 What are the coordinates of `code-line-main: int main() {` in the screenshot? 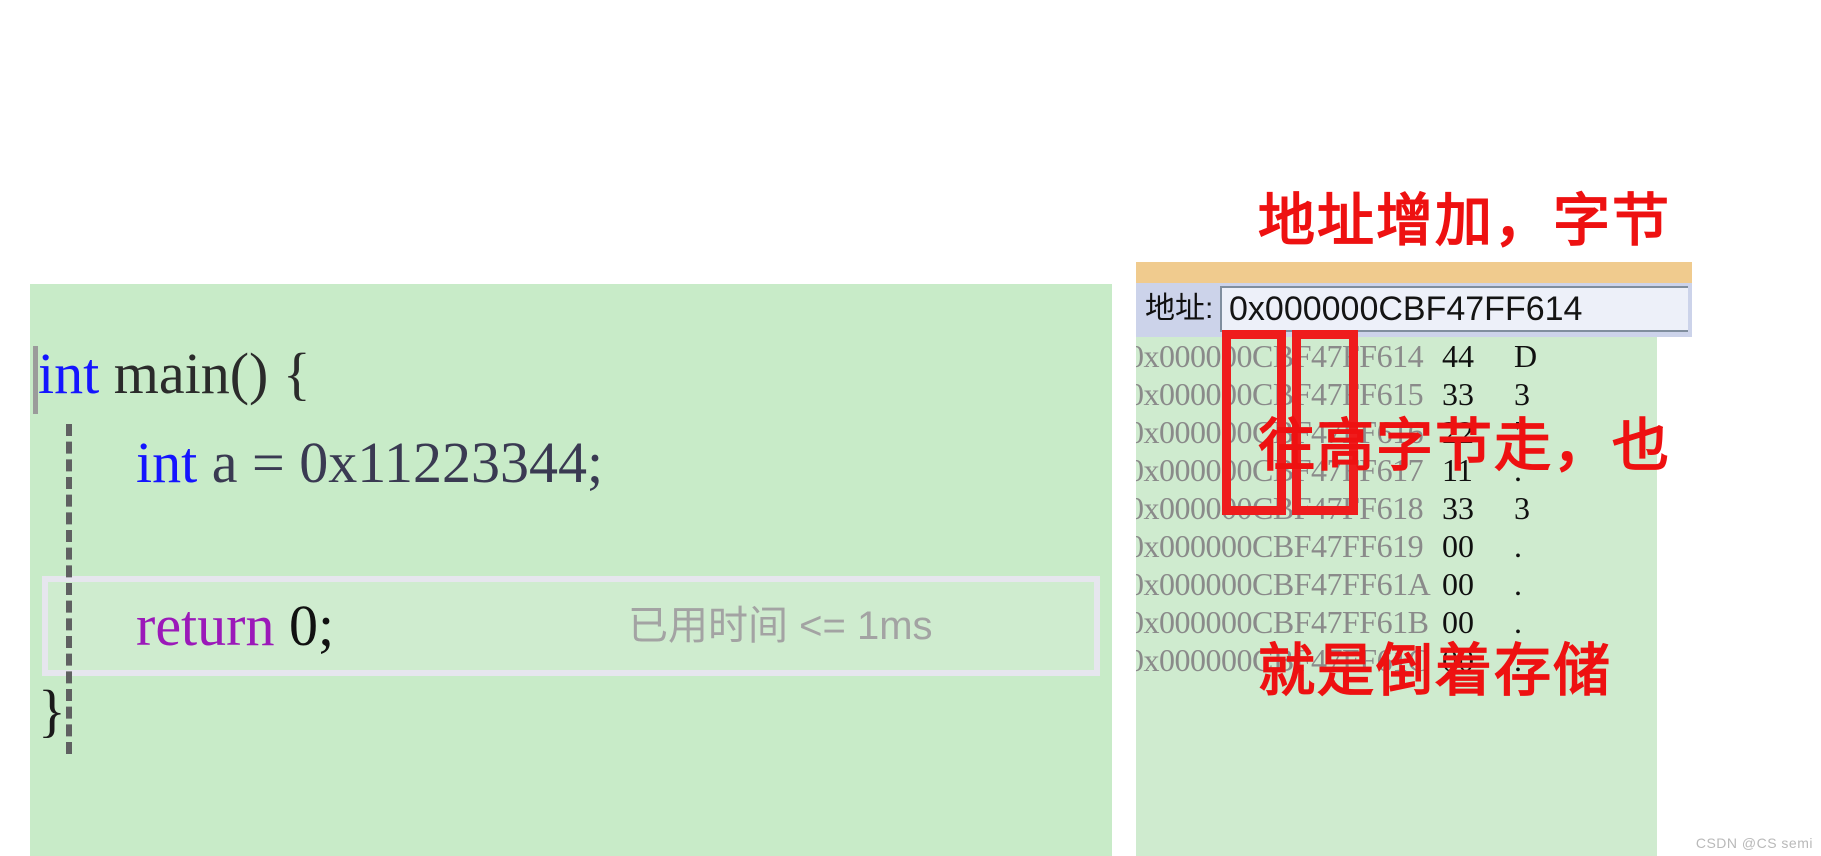 It's located at (174, 374).